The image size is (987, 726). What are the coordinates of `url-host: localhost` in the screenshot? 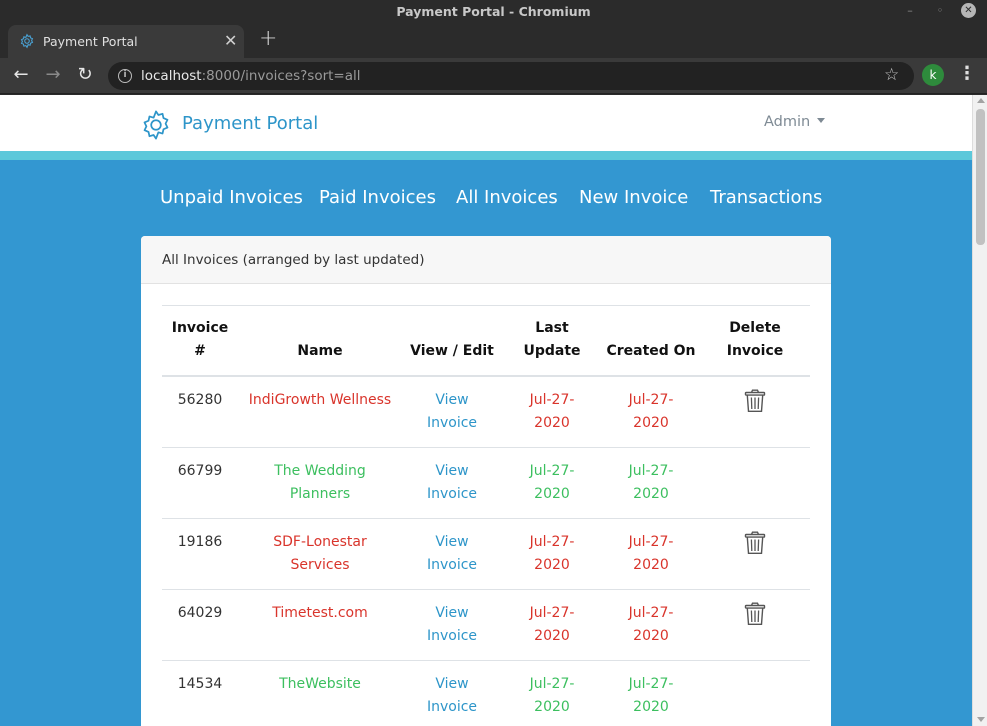 It's located at (171, 76).